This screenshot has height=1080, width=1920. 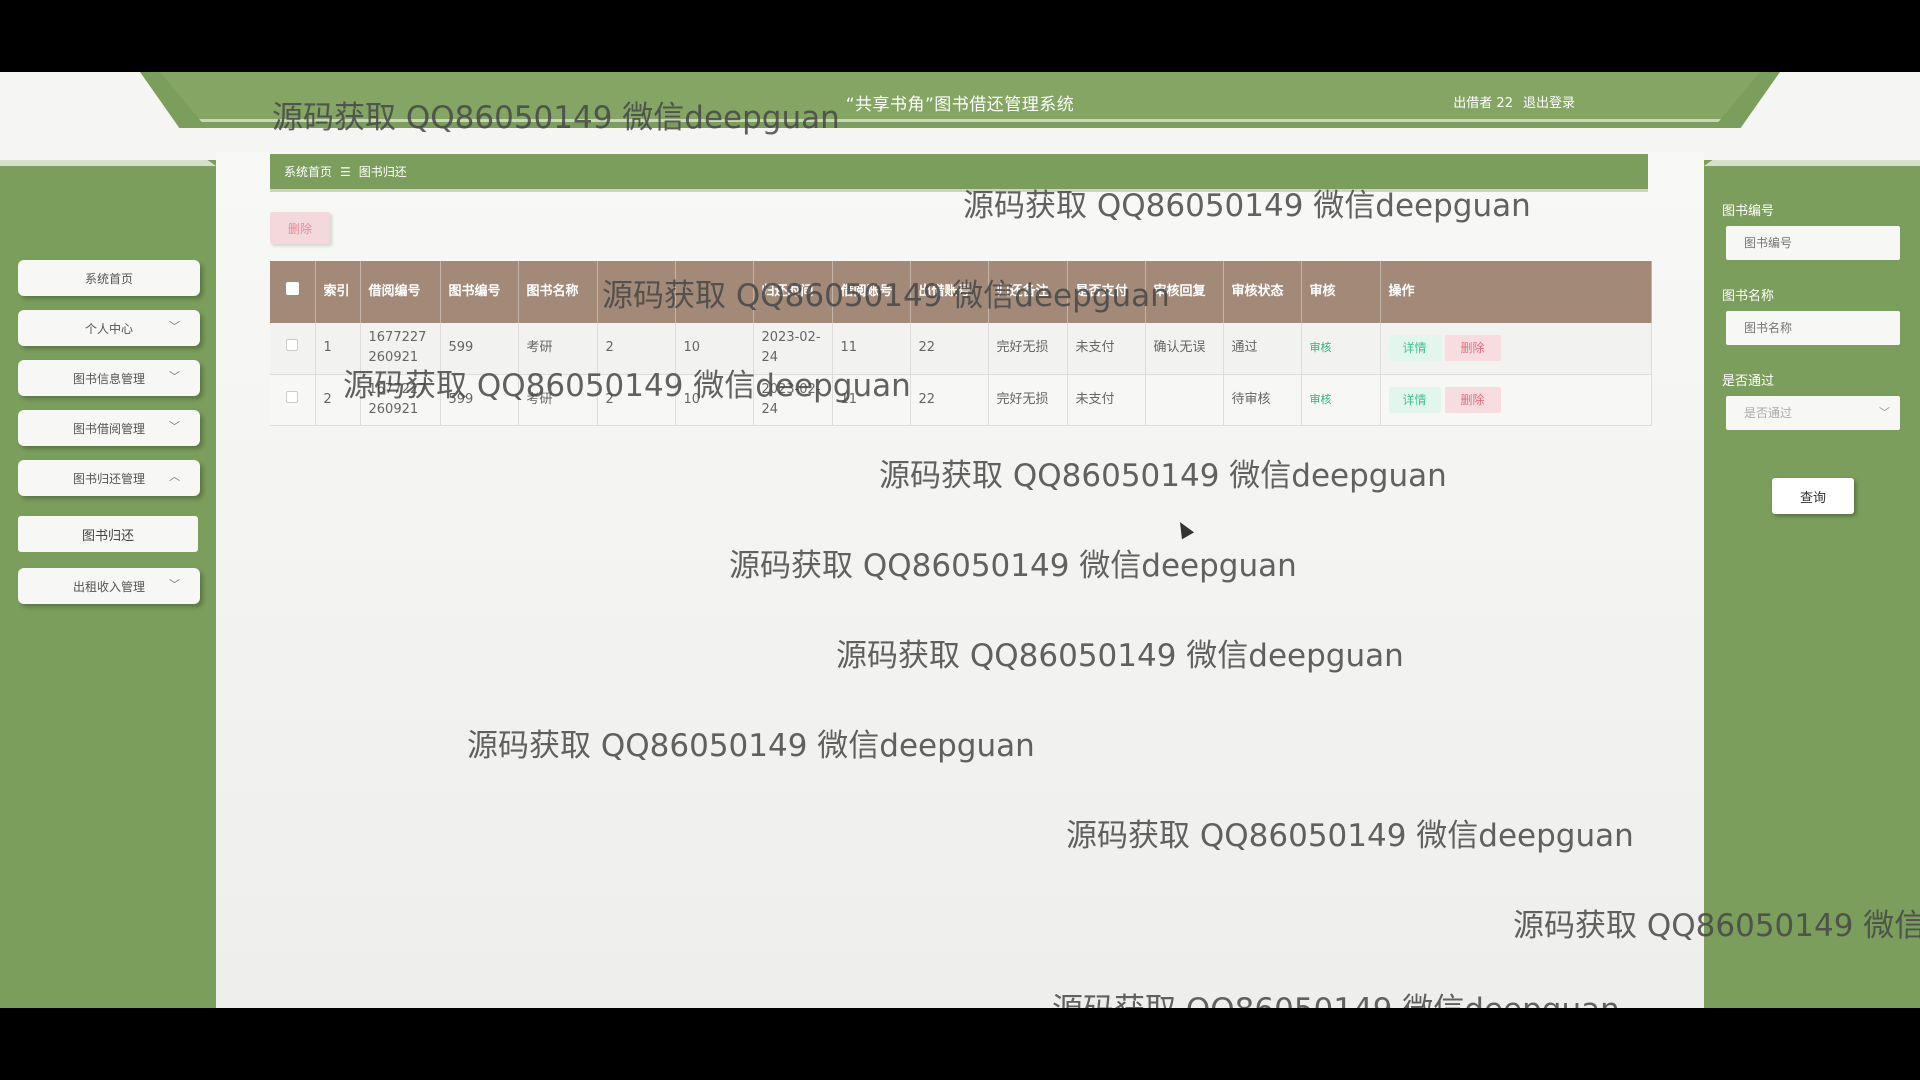 What do you see at coordinates (338, 400) in the screenshot?
I see `cell-index: 2` at bounding box center [338, 400].